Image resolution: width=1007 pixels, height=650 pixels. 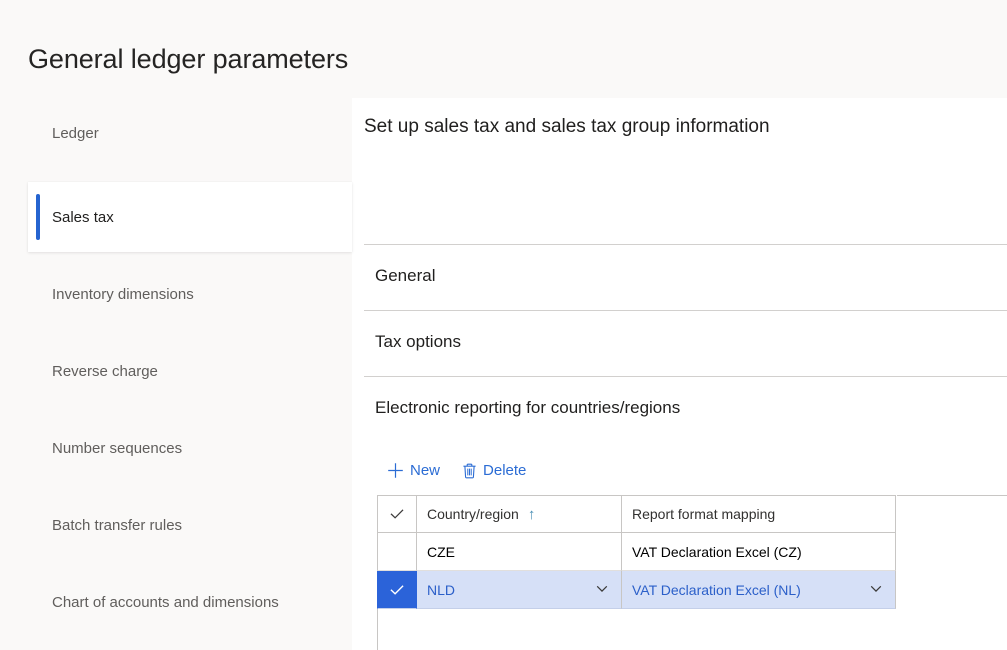 What do you see at coordinates (716, 589) in the screenshot?
I see `cell-value: VAT Declaration Excel (NL)` at bounding box center [716, 589].